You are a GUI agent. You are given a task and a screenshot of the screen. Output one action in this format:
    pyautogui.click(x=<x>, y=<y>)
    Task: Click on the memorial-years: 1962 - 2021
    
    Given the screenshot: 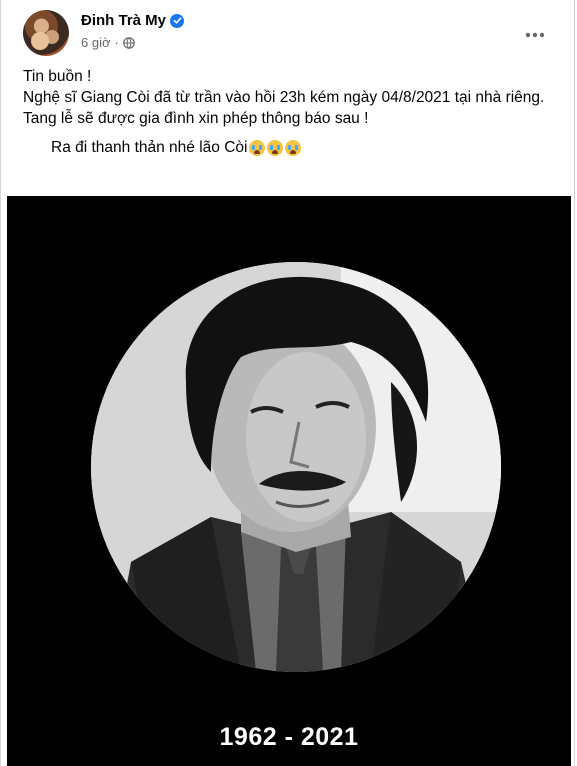 What is the action you would take?
    pyautogui.click(x=289, y=737)
    